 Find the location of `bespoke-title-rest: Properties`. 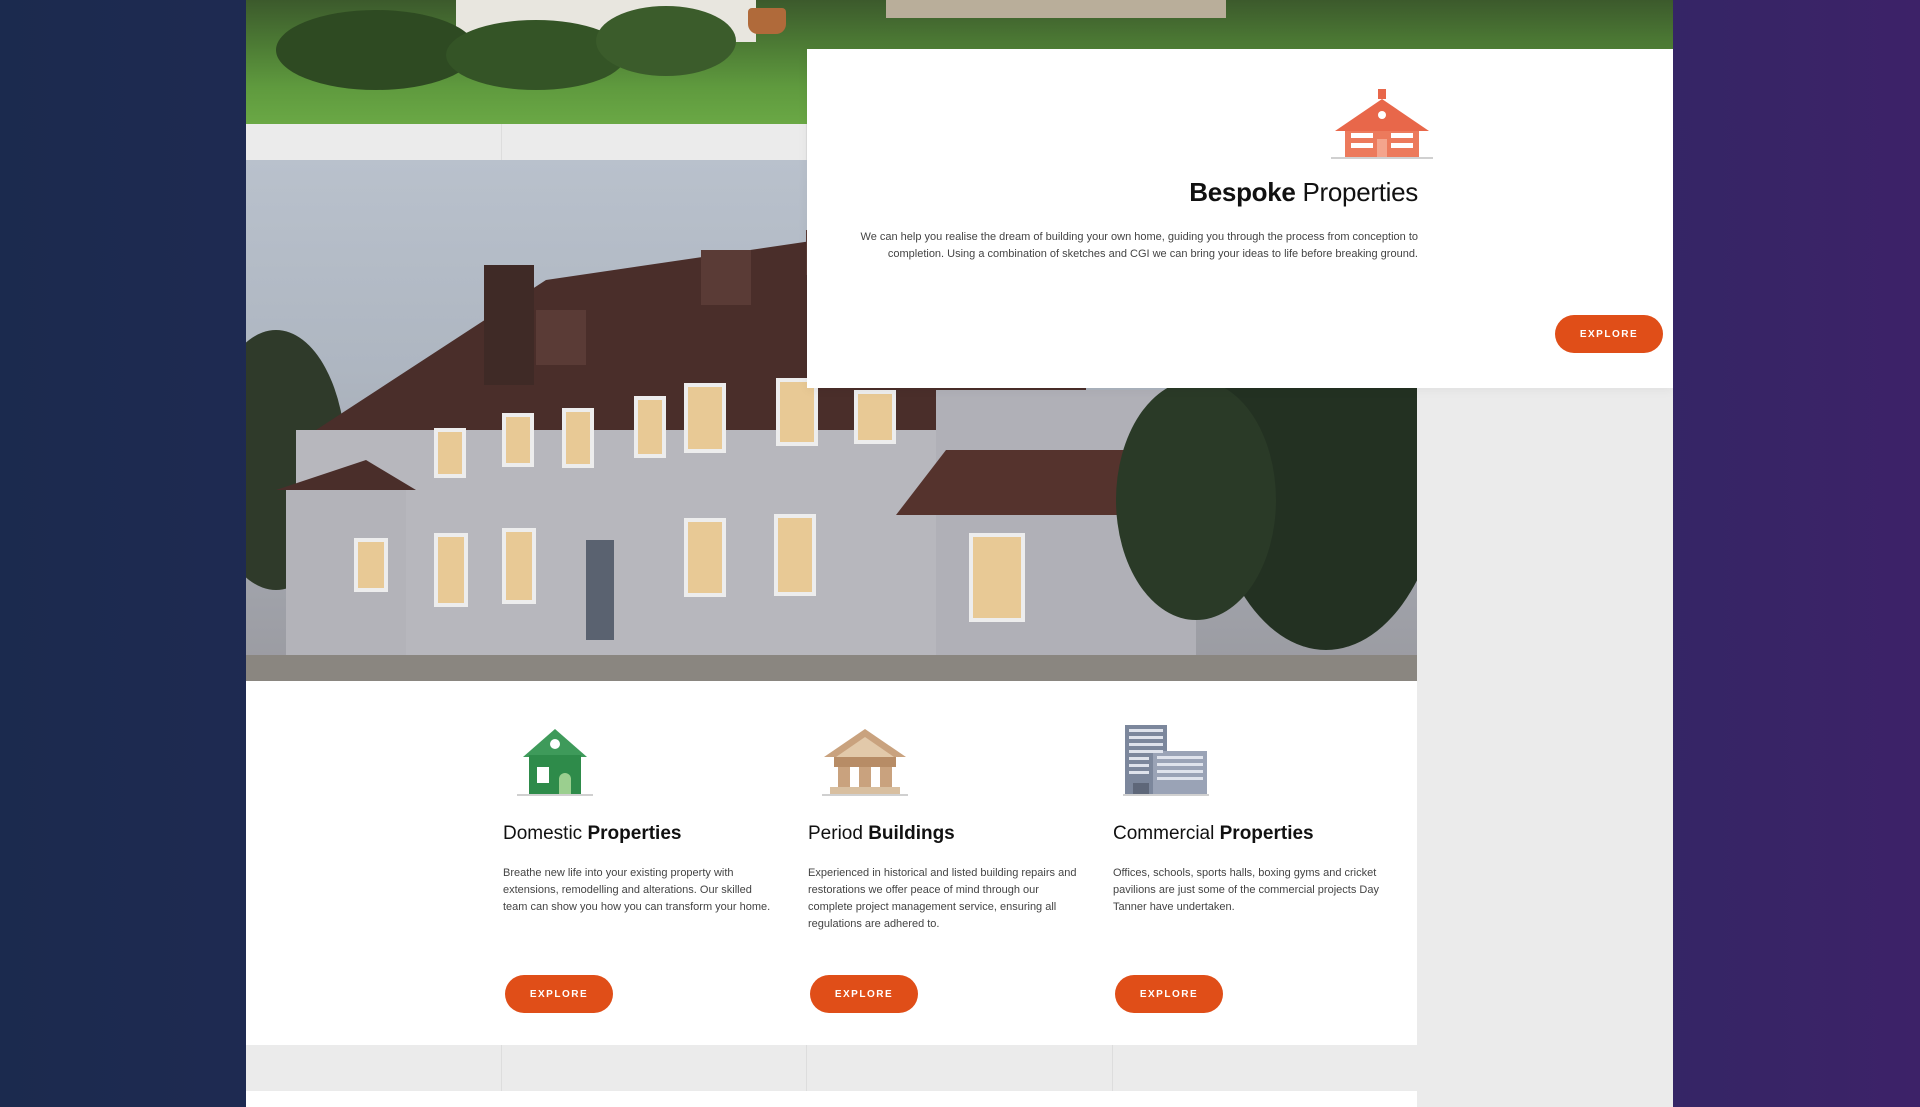

bespoke-title-rest: Properties is located at coordinates (1357, 192).